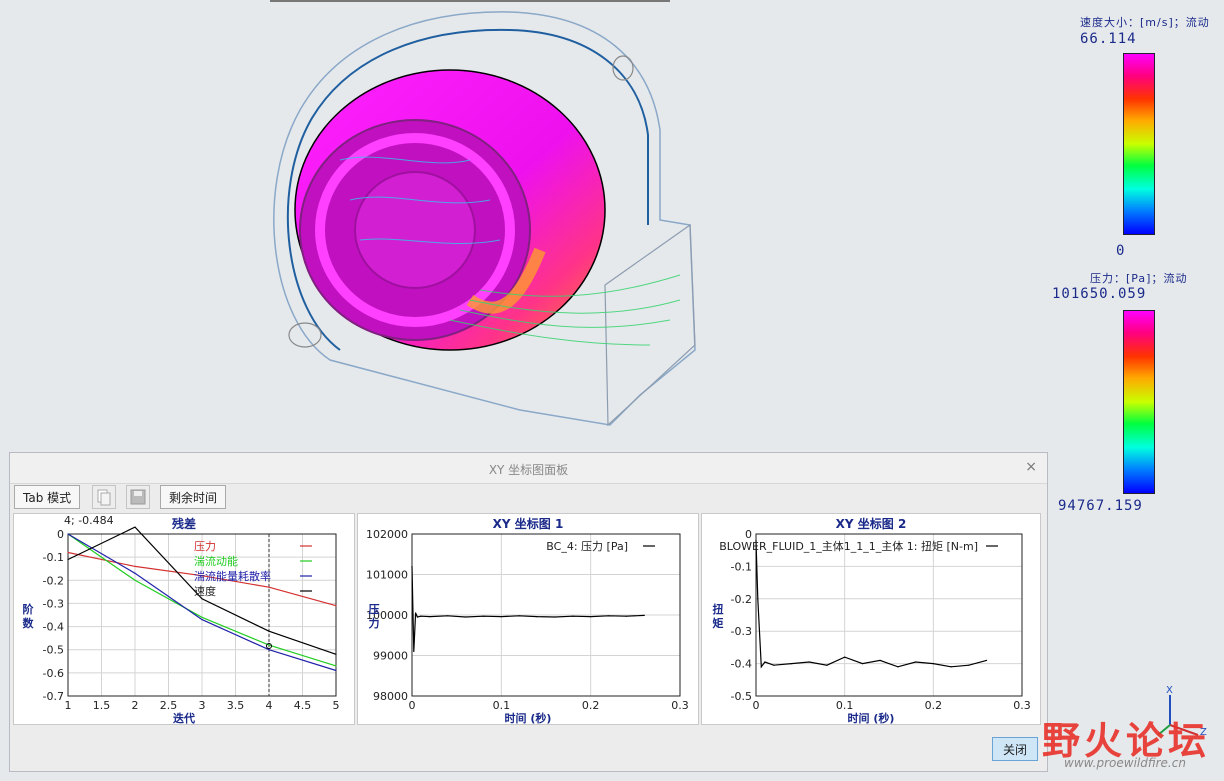 Image resolution: width=1224 pixels, height=781 pixels. I want to click on y-tick-label: 0, so click(60, 534).